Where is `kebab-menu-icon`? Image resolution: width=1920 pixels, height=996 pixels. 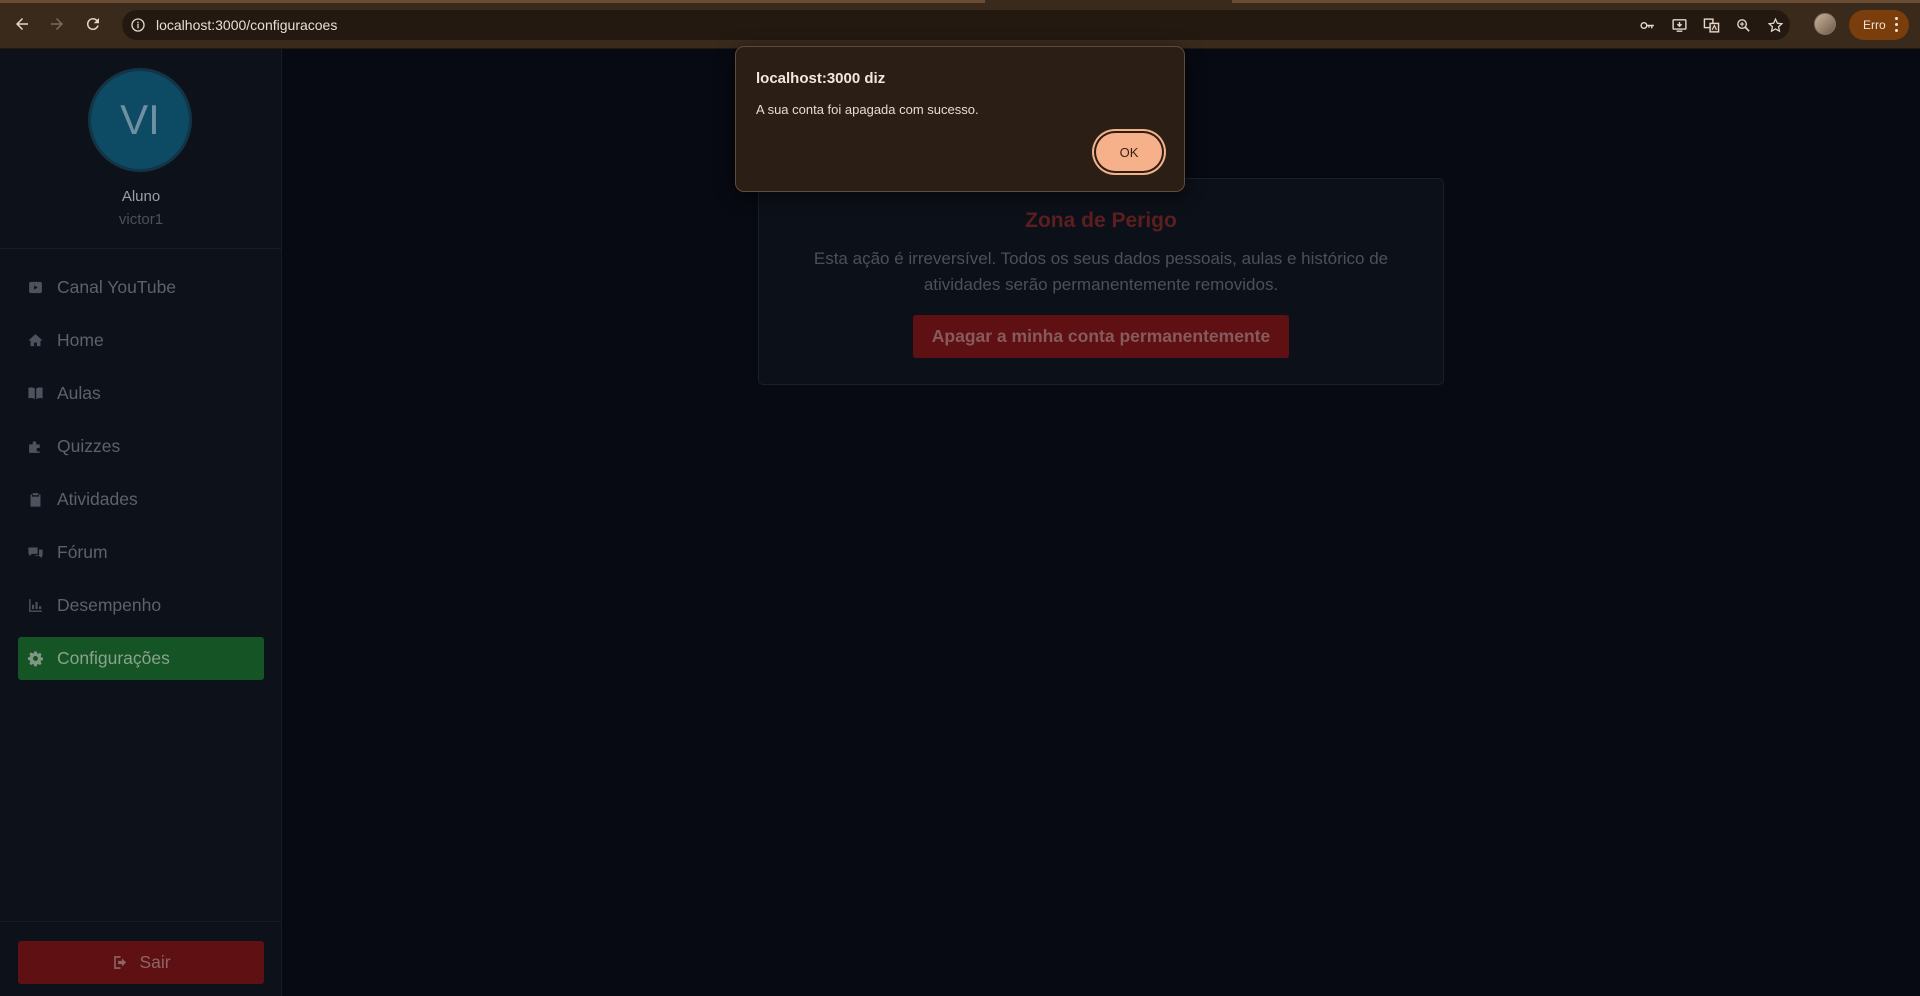 kebab-menu-icon is located at coordinates (1896, 25).